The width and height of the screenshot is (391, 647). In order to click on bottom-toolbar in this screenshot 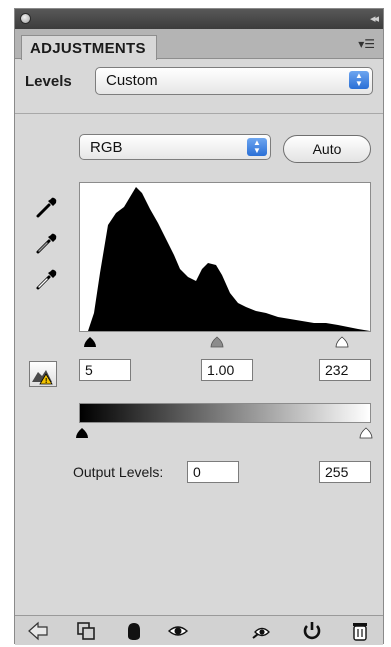, I will do `click(199, 630)`.